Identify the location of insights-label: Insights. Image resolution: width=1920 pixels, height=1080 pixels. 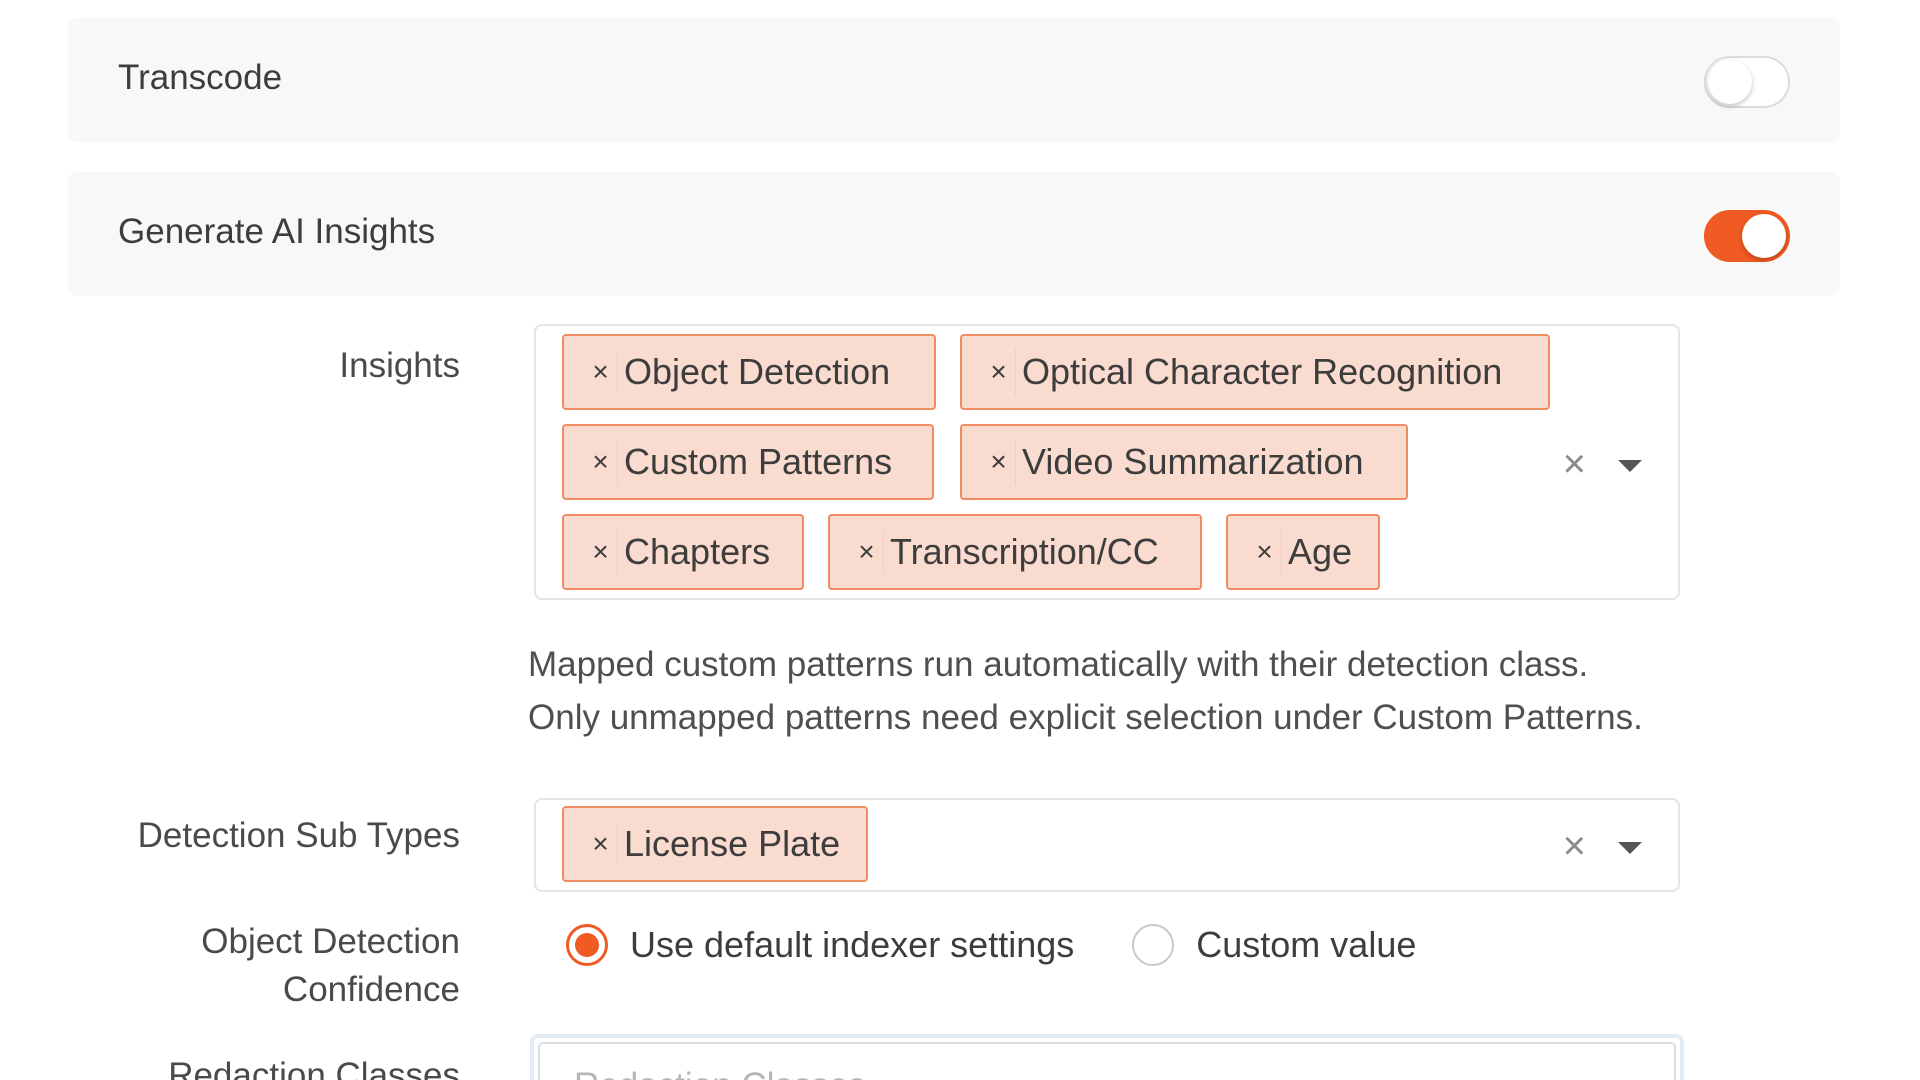
(399, 365).